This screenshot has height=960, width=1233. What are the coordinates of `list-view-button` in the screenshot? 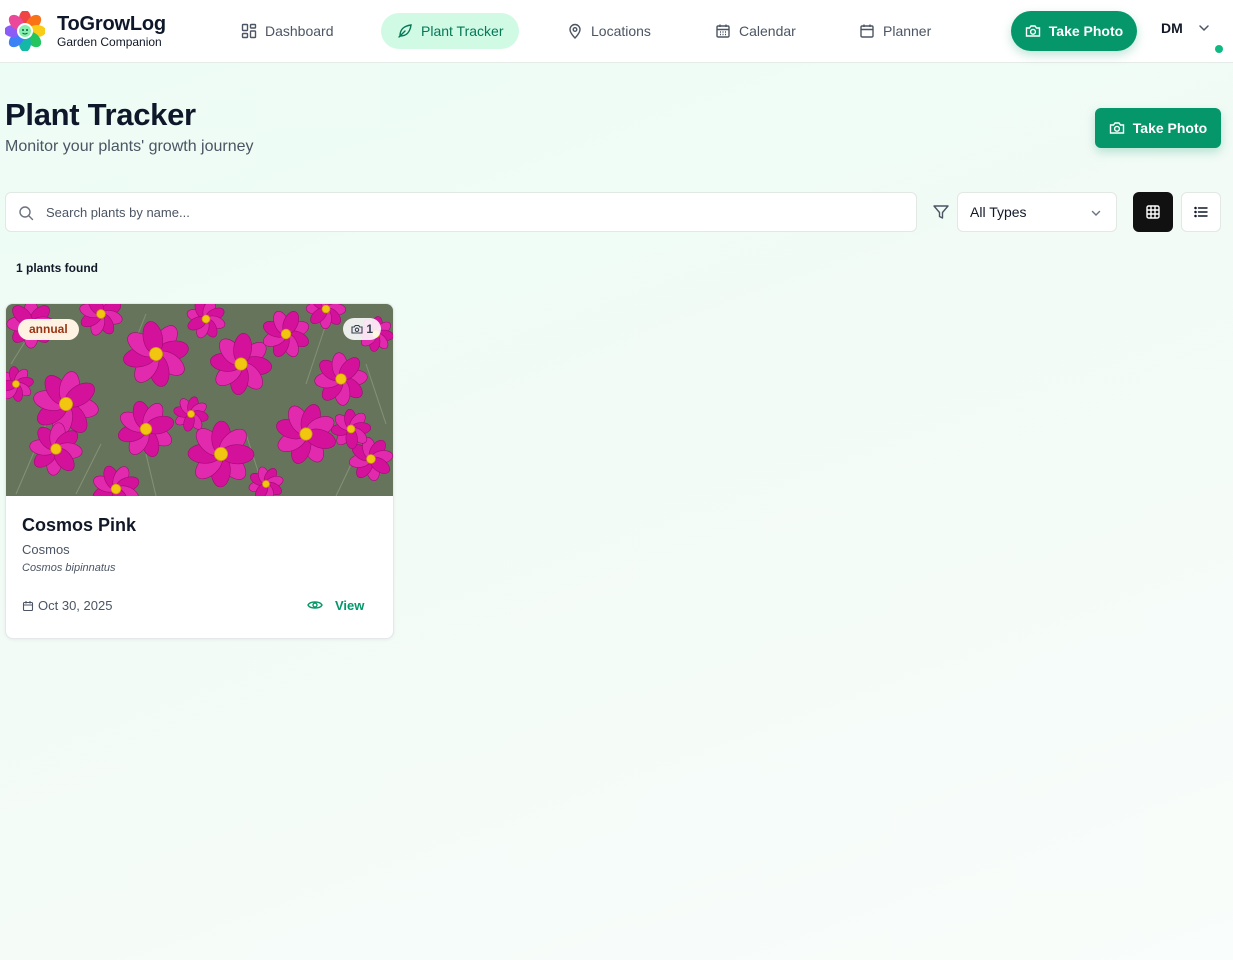 It's located at (1201, 212).